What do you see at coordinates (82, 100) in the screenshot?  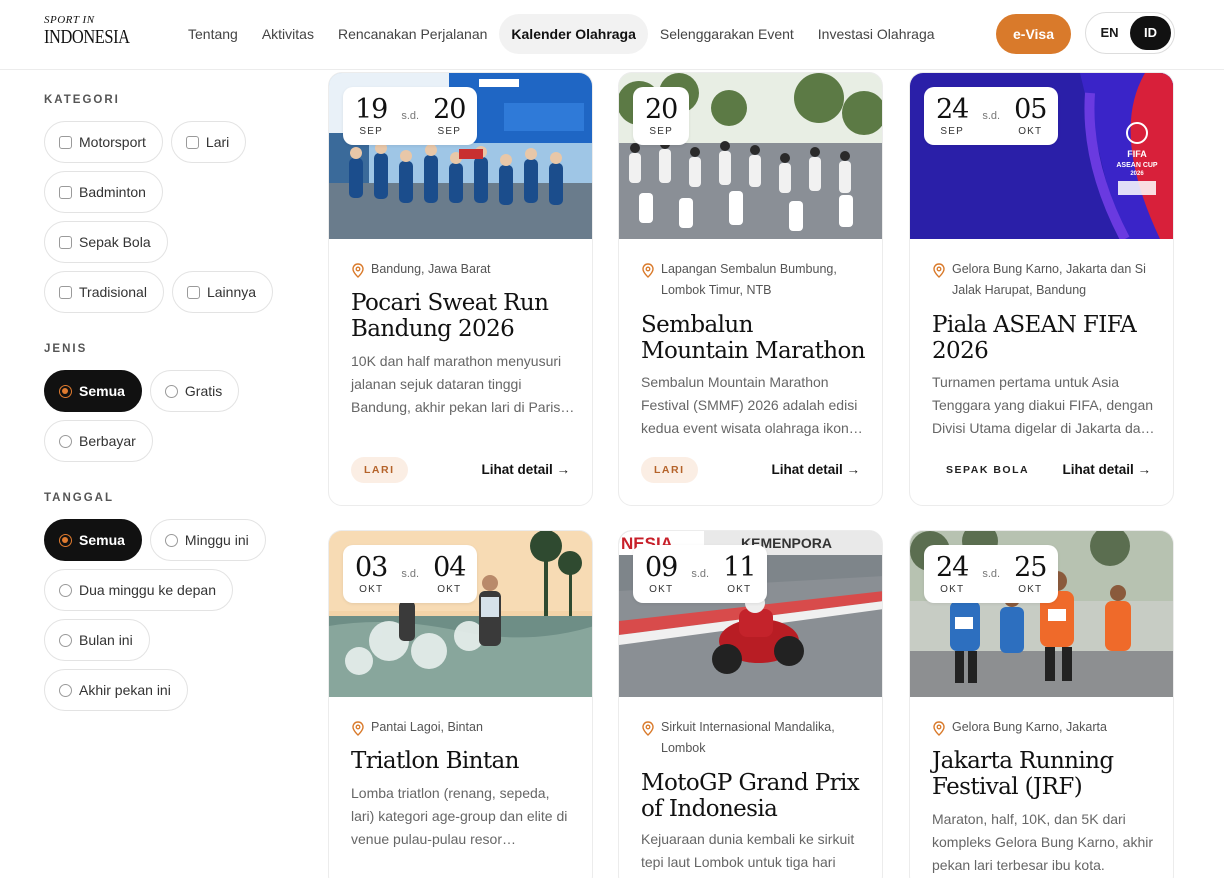 I see `kategori-title: KATEGORI` at bounding box center [82, 100].